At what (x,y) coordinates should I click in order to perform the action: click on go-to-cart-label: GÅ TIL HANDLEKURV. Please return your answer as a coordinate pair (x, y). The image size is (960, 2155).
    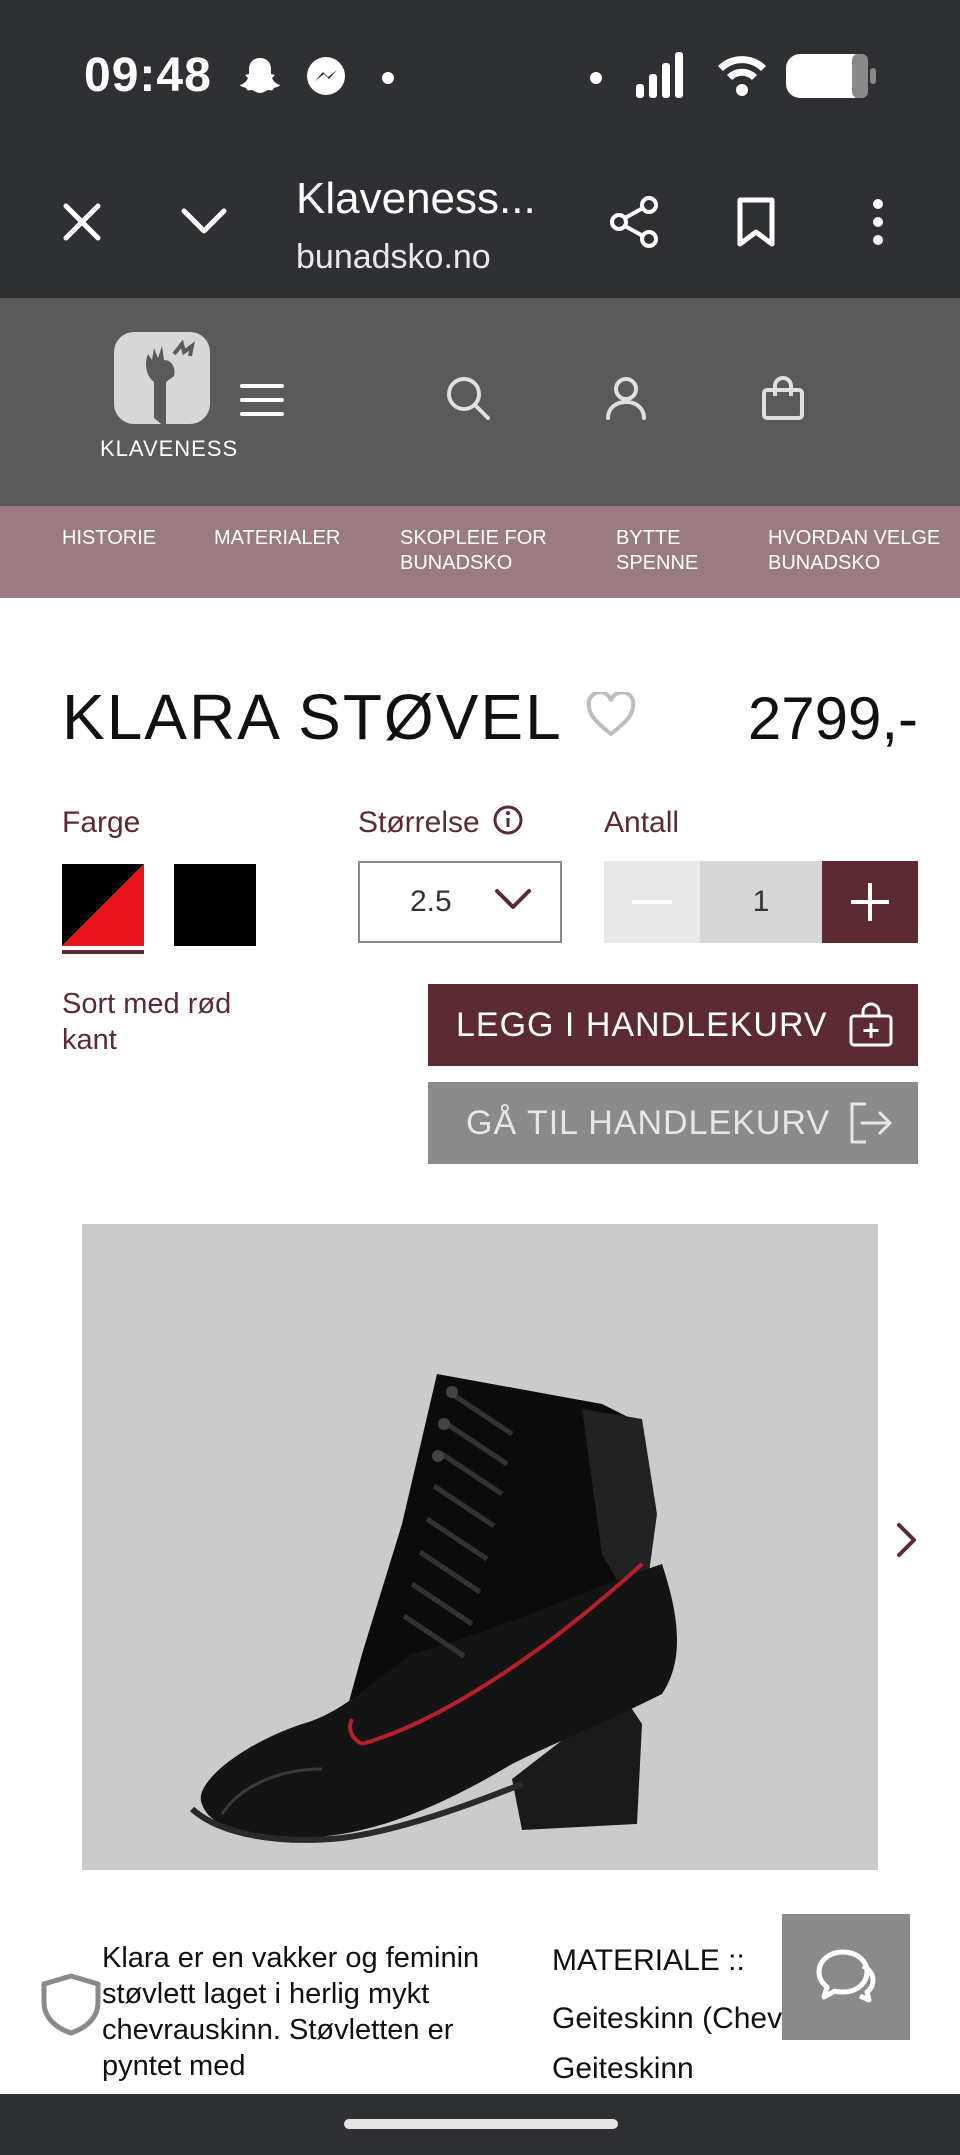
    Looking at the image, I should click on (648, 1123).